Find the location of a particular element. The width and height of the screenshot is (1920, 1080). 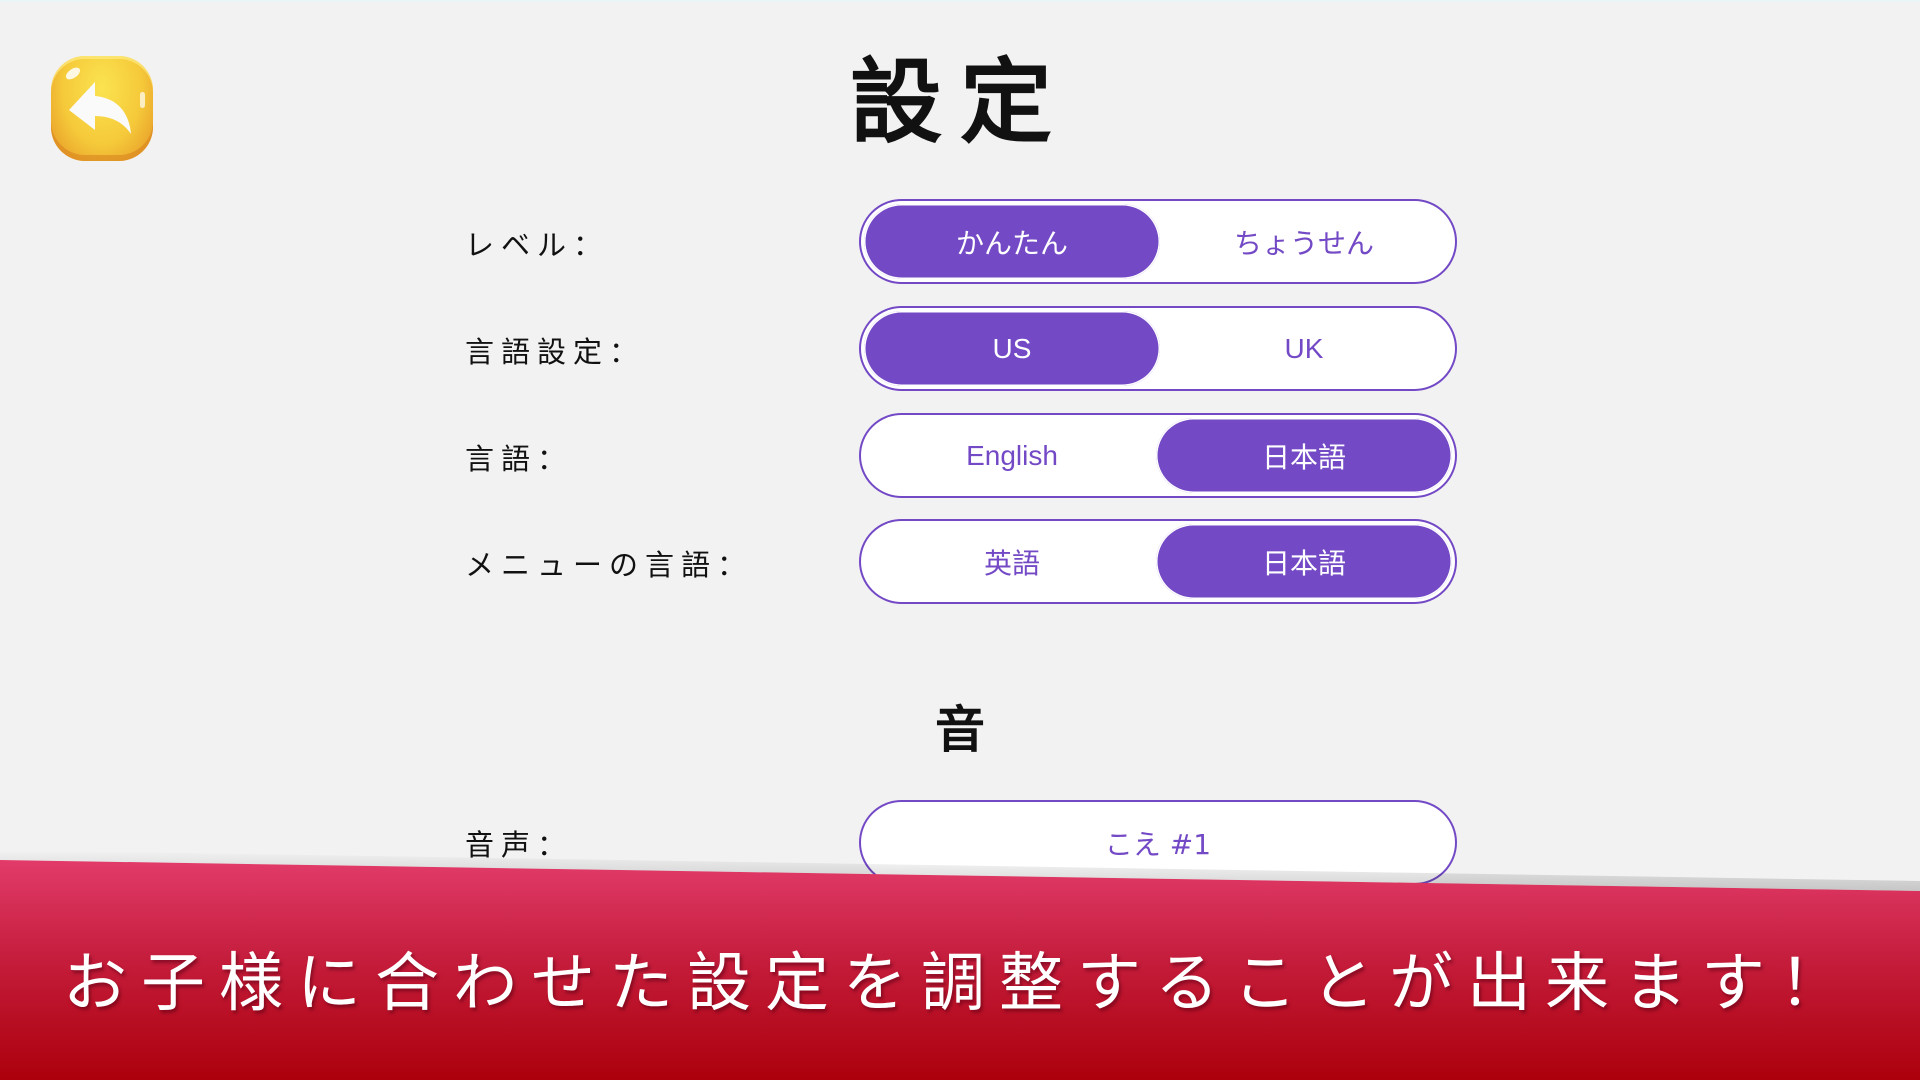

language-setting-option-us: US is located at coordinates (1012, 348).